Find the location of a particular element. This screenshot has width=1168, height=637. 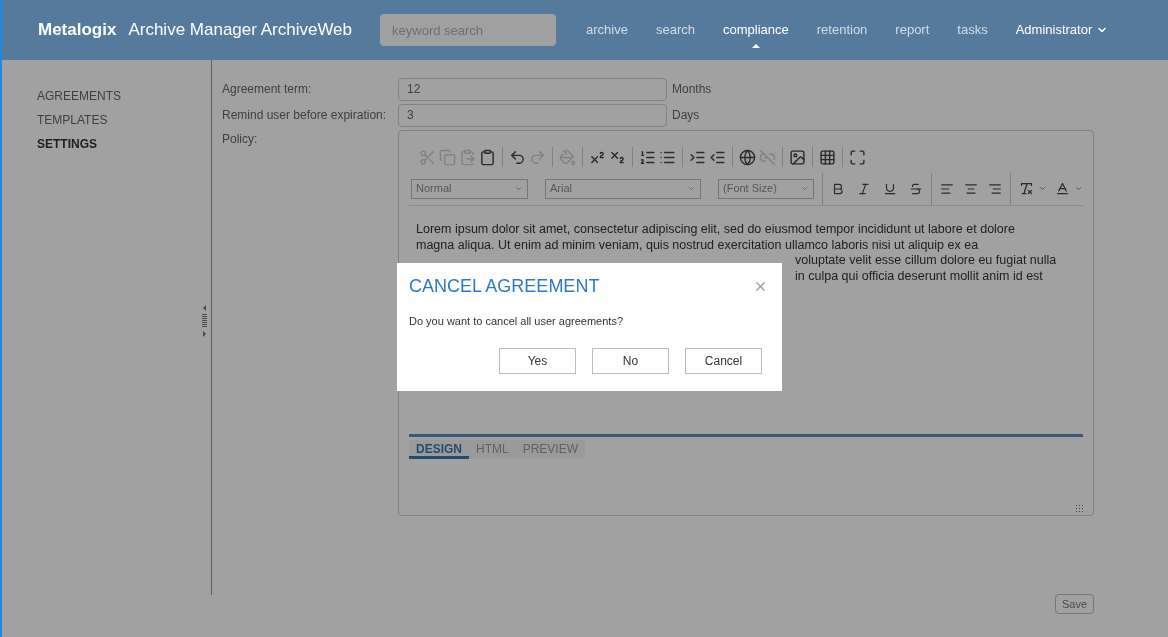

close-icon is located at coordinates (760, 286).